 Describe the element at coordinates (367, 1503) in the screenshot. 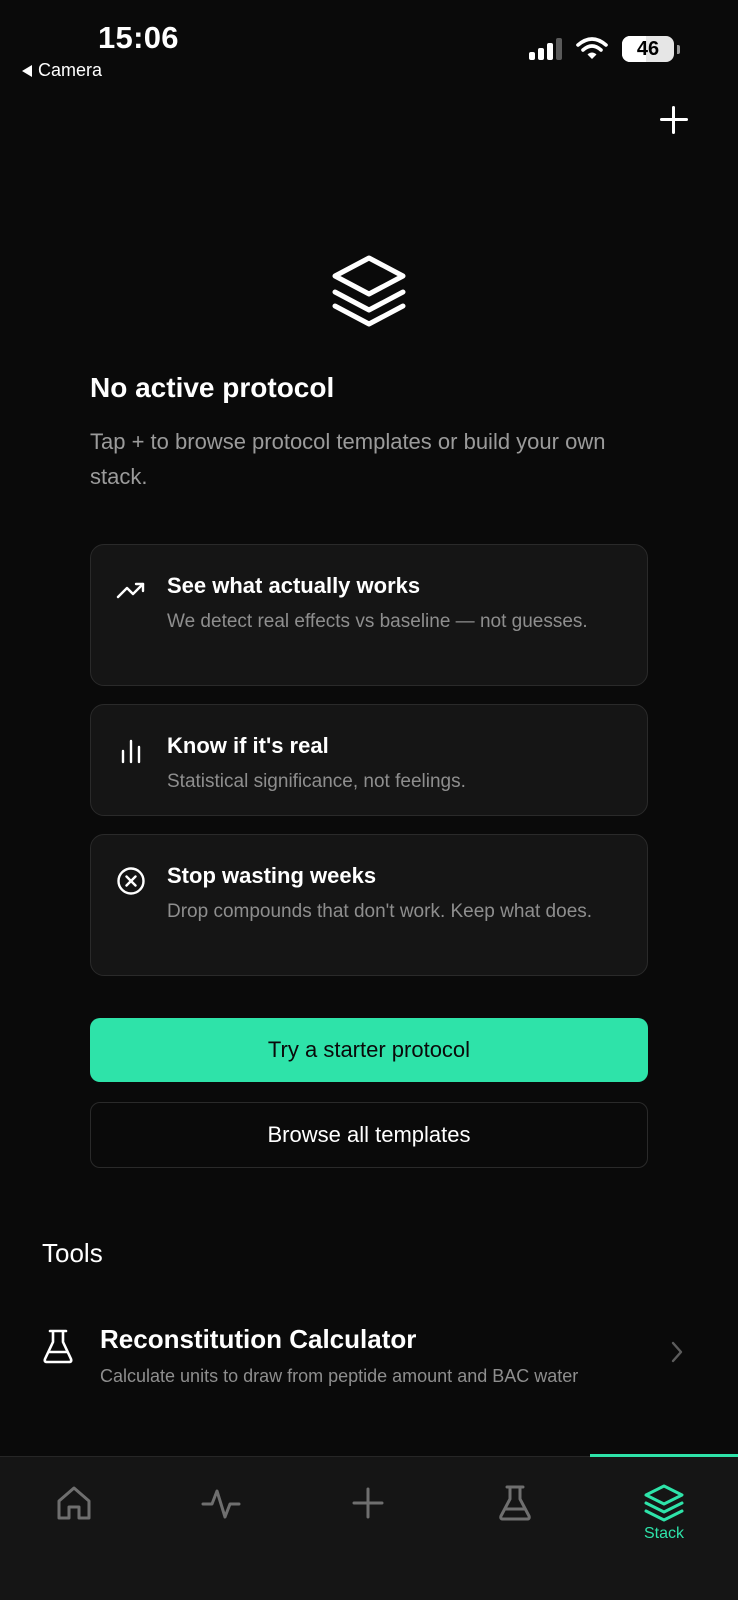

I see `plus-icon` at that location.